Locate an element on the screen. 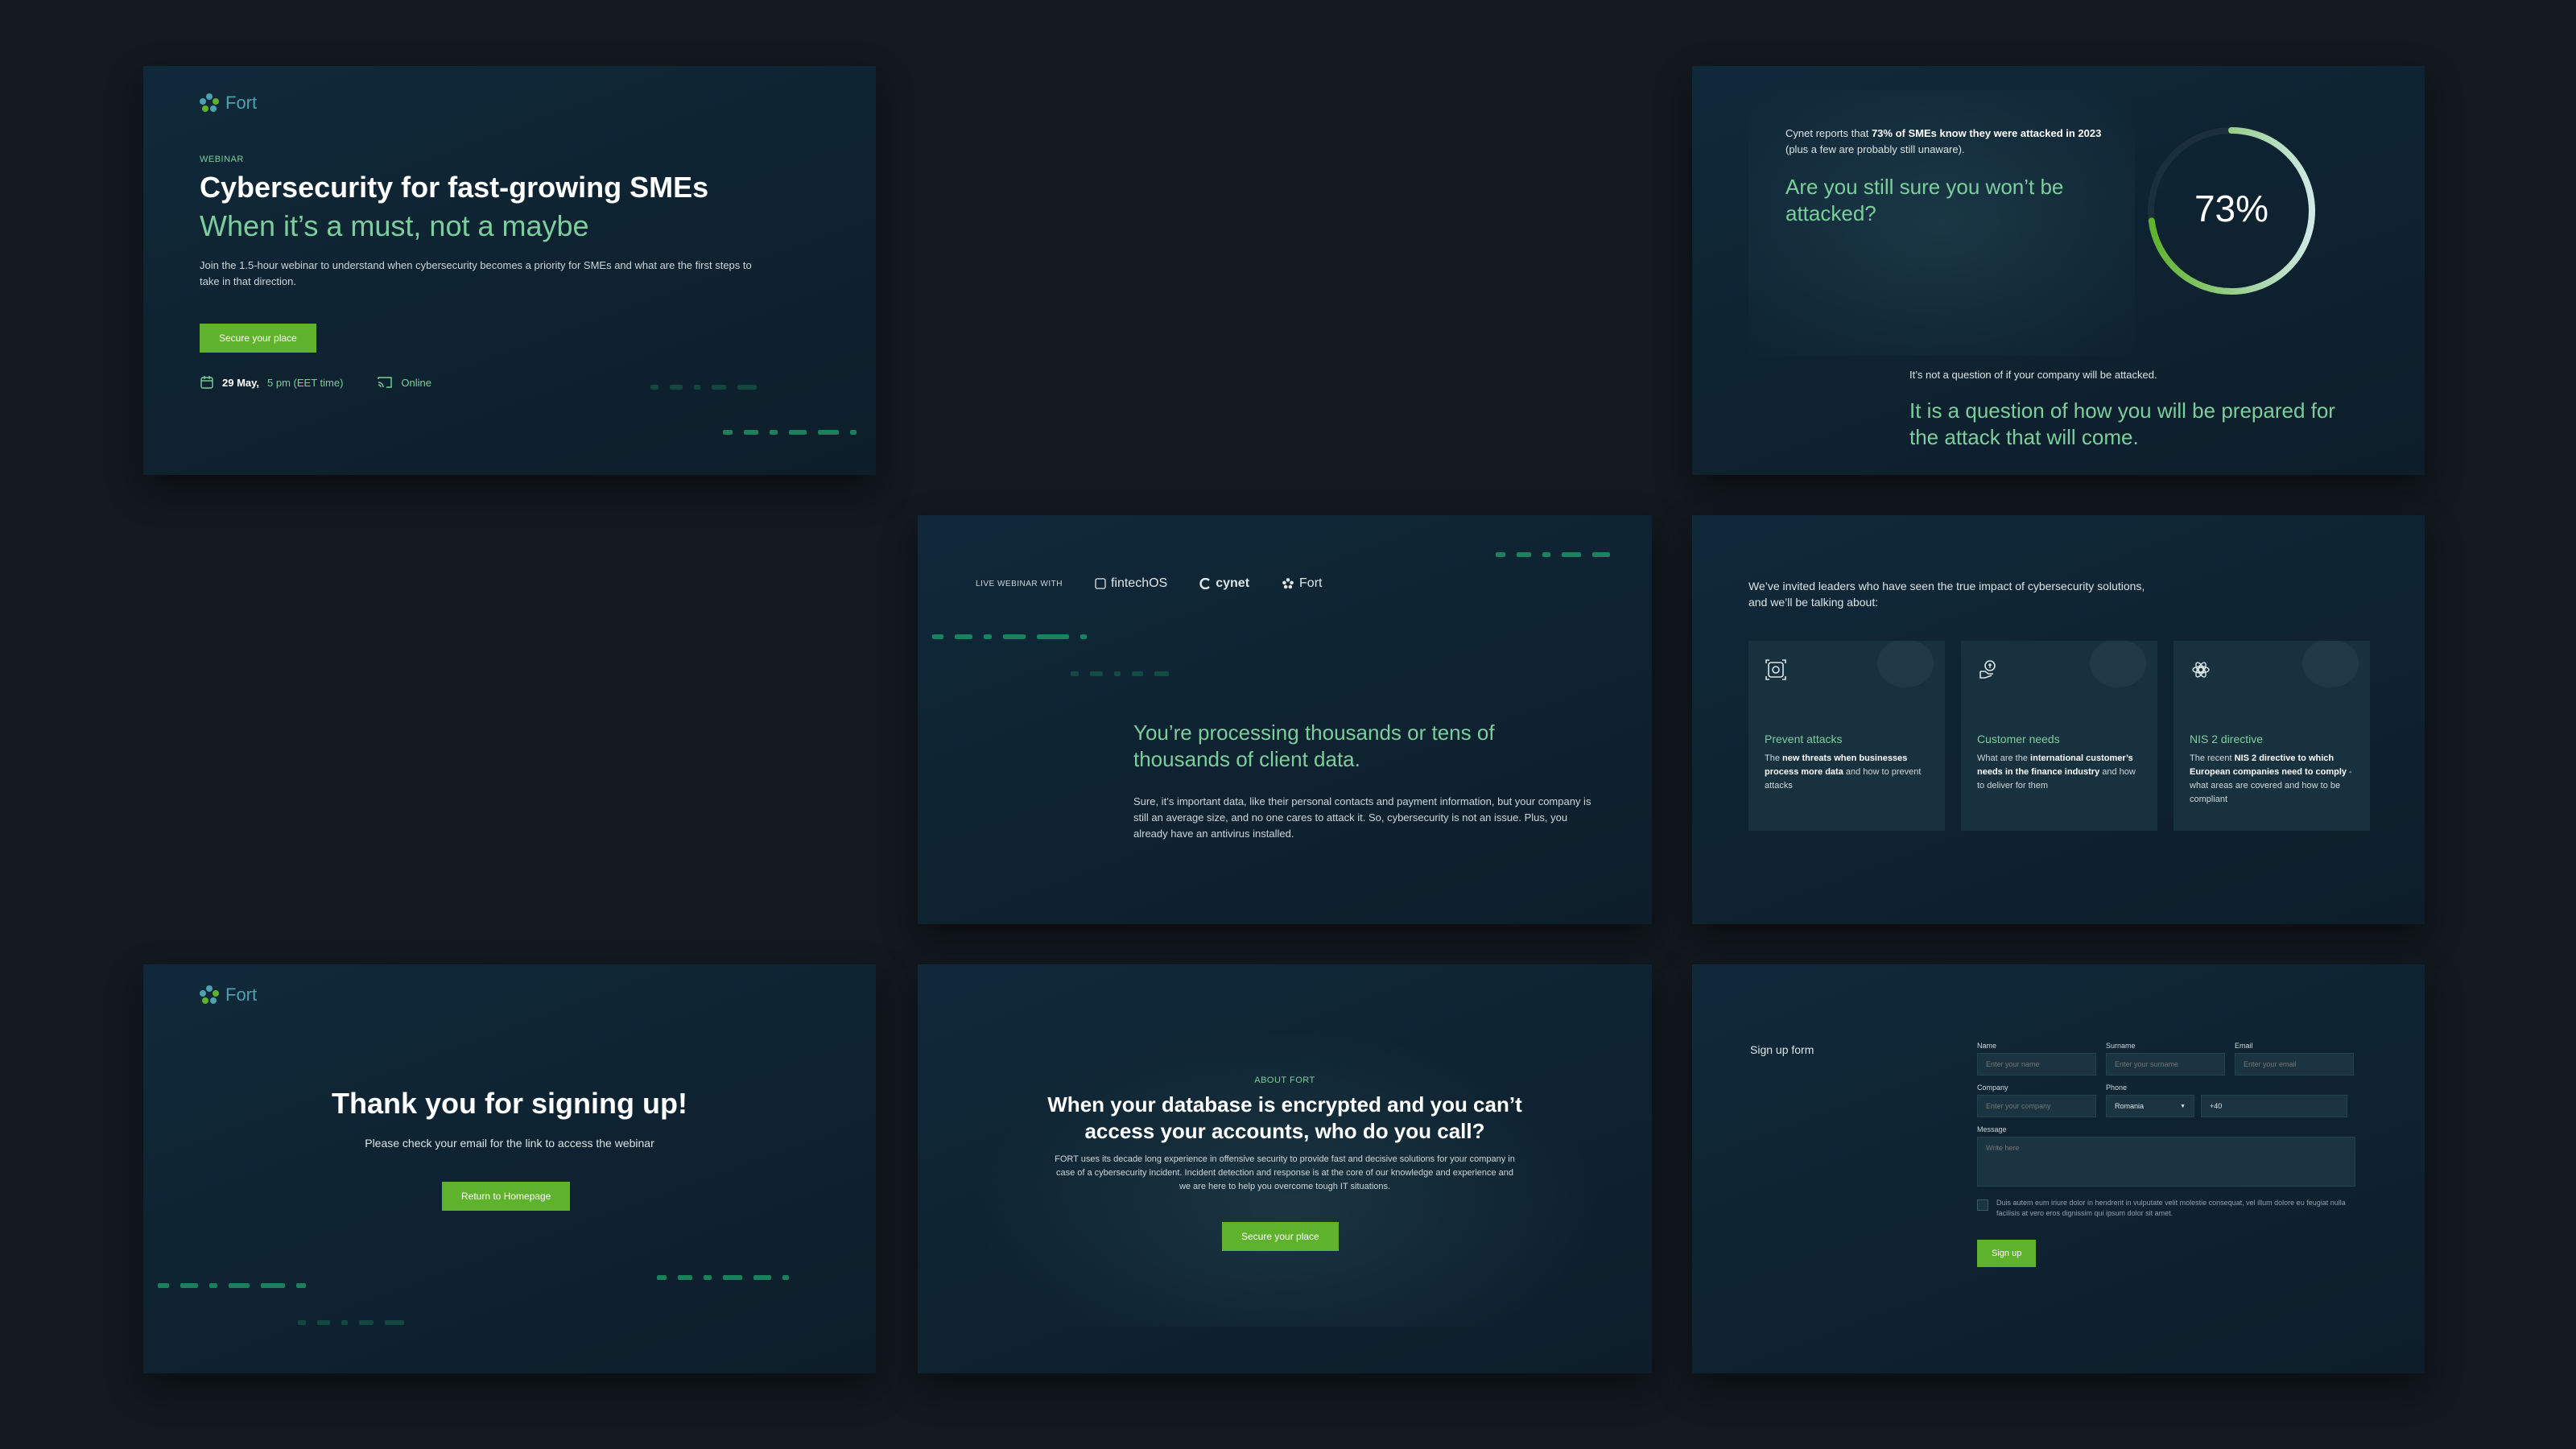  topic-title: Prevent attacks is located at coordinates (1804, 739).